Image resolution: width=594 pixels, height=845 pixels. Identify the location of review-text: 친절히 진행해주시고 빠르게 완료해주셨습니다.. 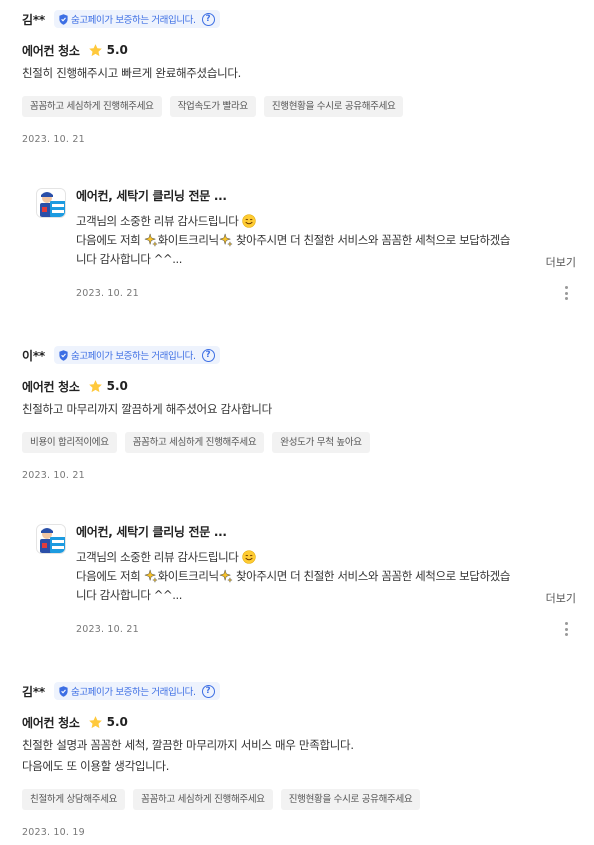
(302, 73).